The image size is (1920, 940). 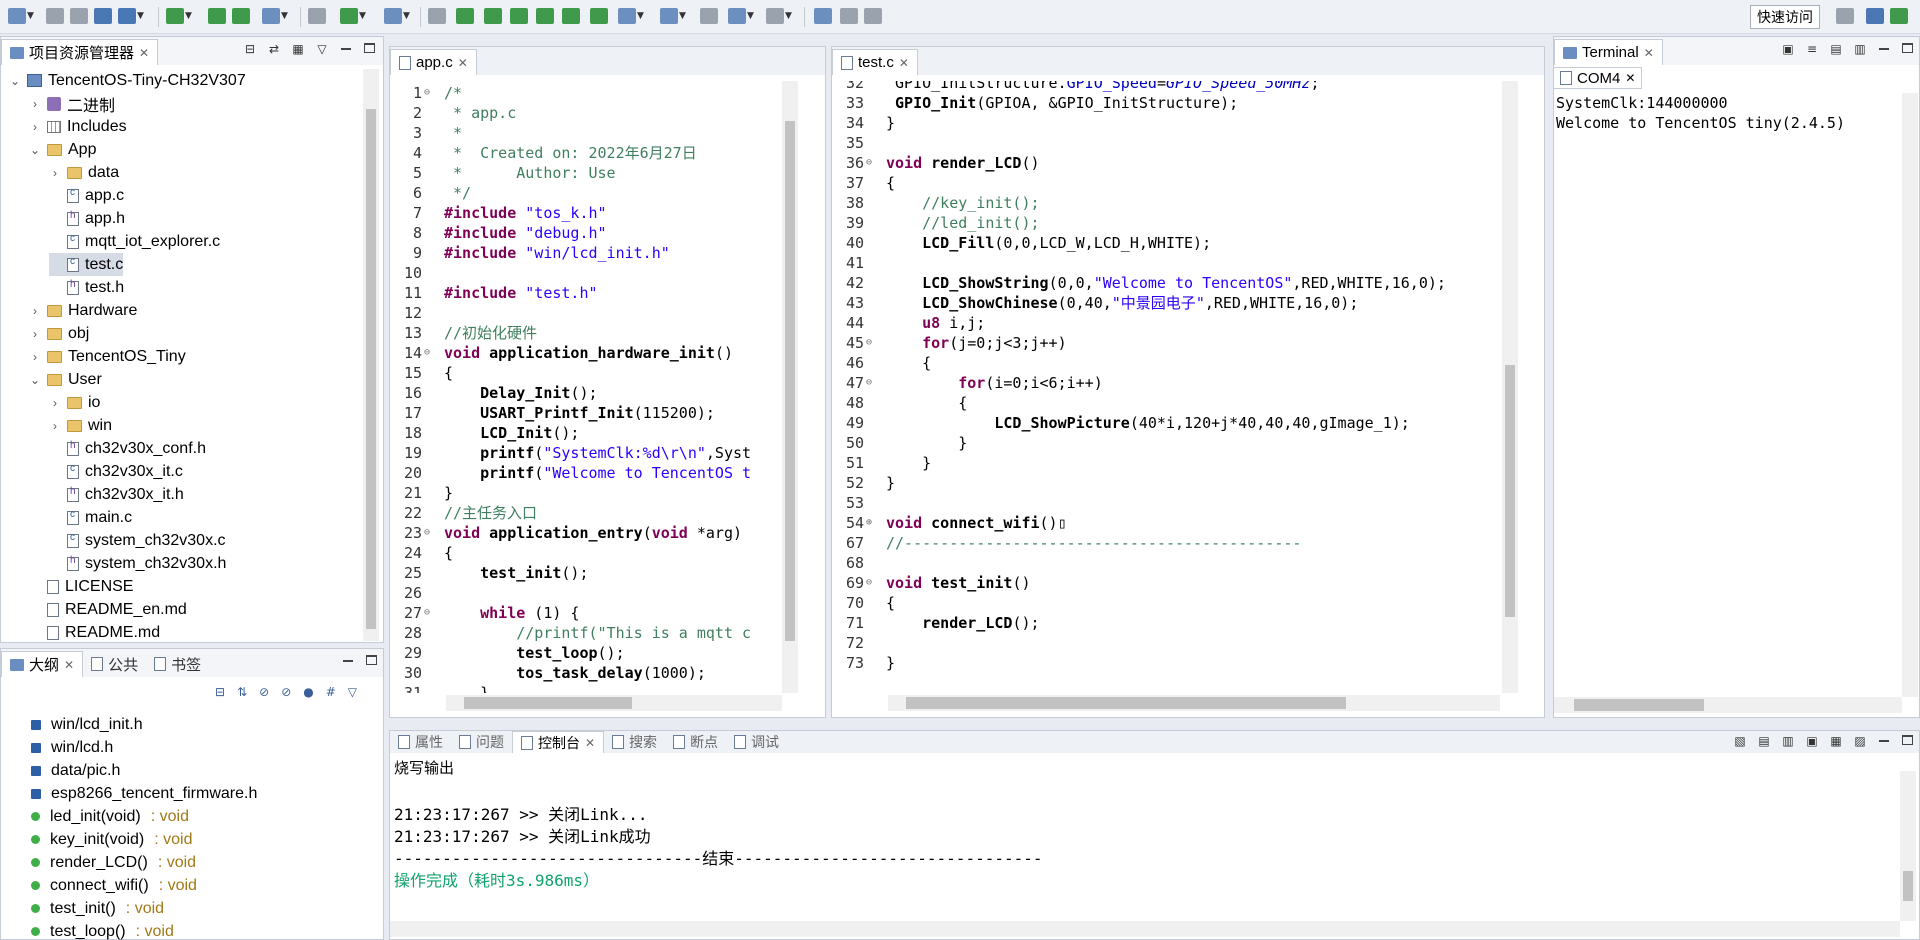 What do you see at coordinates (519, 16) in the screenshot?
I see `run-icon` at bounding box center [519, 16].